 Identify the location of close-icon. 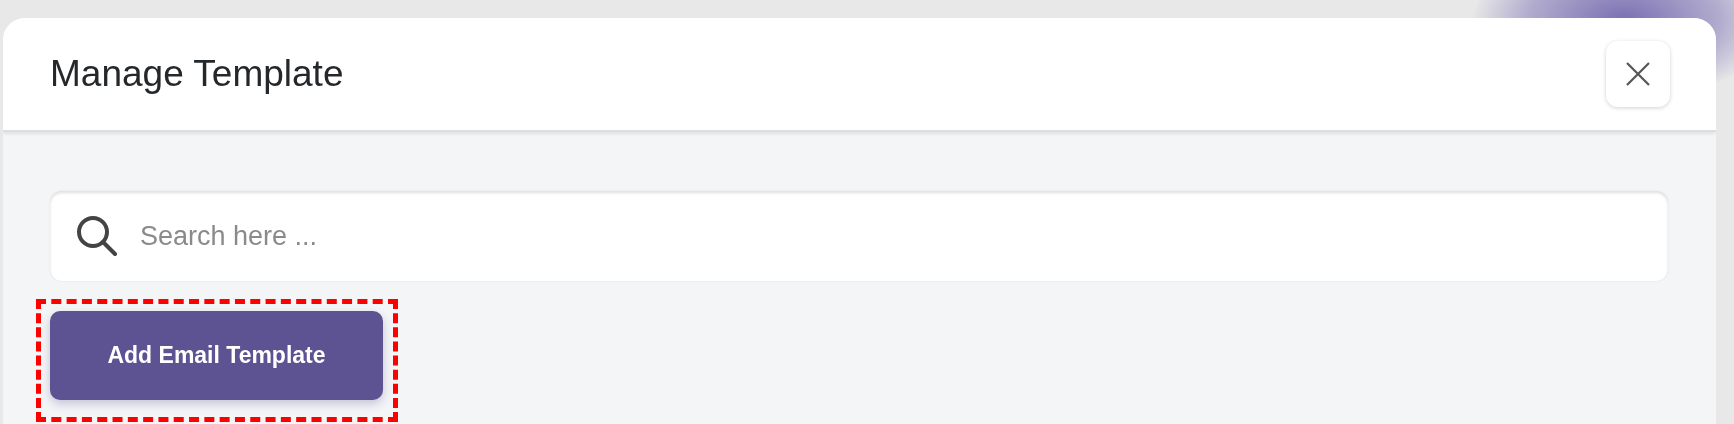
(1638, 74).